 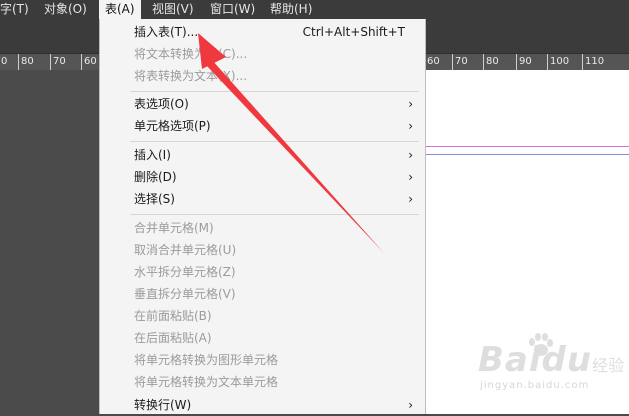 What do you see at coordinates (262, 338) in the screenshot?
I see `menu-item-paste-after: 在后面粘贴(A)` at bounding box center [262, 338].